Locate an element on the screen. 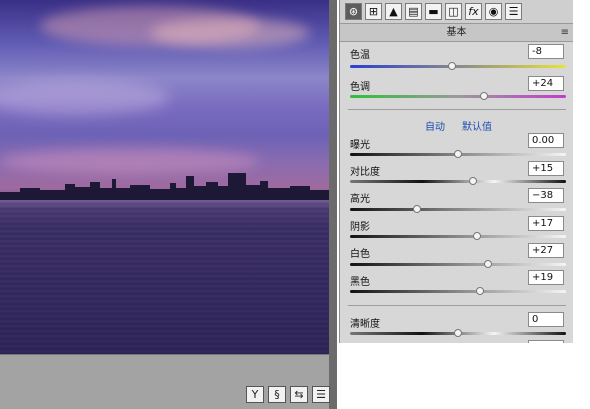  clarity-value-field: 0 is located at coordinates (546, 319).